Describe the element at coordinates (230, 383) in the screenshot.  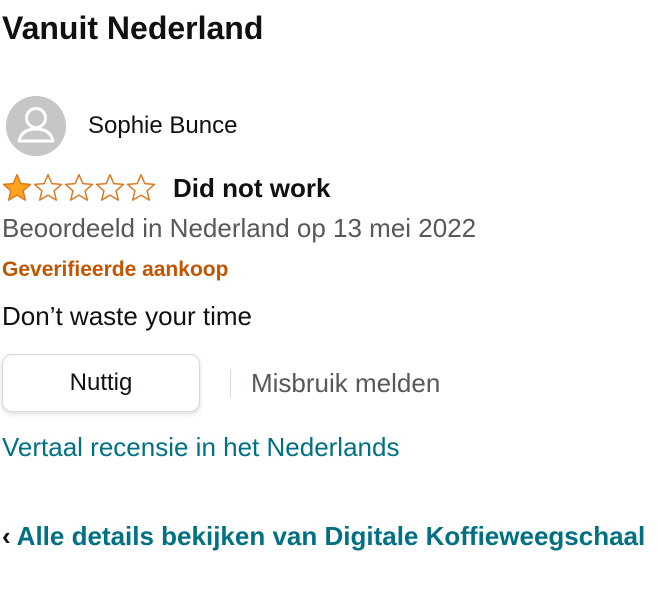
I see `action-separator` at that location.